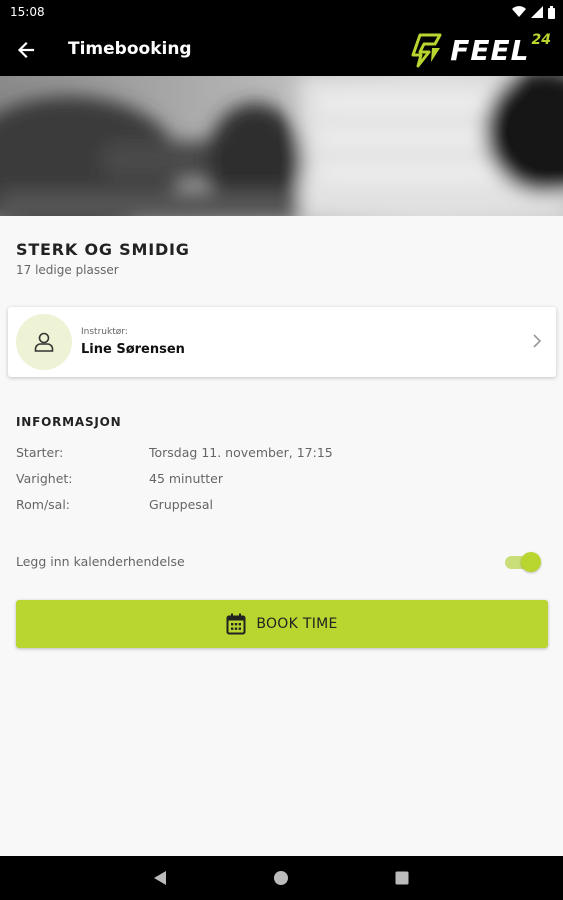 The image size is (563, 900). Describe the element at coordinates (104, 332) in the screenshot. I see `instructor-label: Instruktør:` at that location.